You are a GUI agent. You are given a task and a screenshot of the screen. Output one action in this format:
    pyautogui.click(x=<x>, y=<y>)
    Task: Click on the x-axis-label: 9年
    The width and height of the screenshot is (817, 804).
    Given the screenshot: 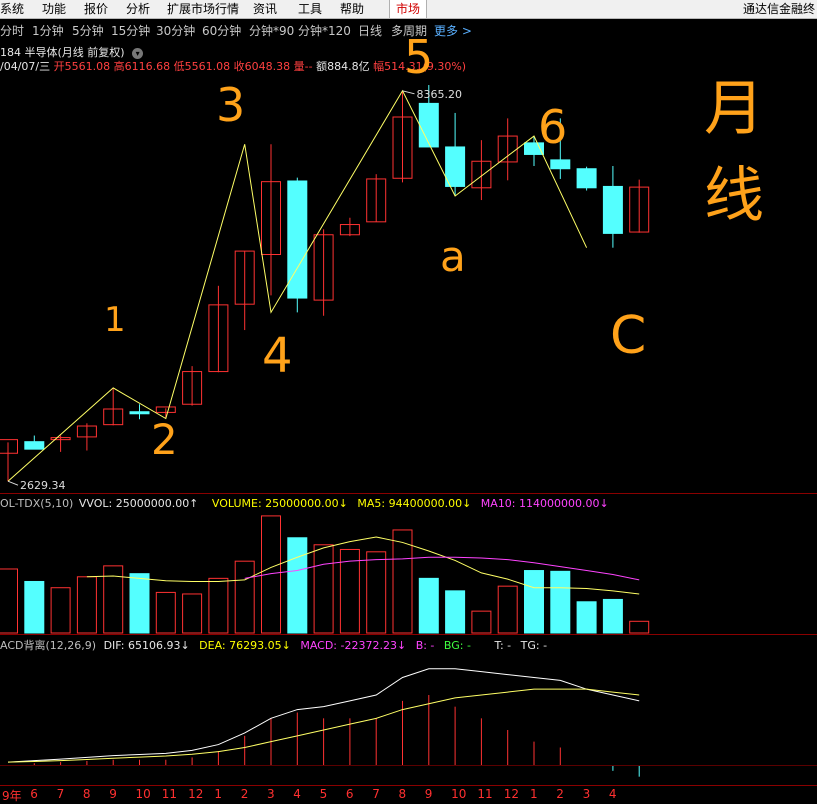 What is the action you would take?
    pyautogui.click(x=12, y=796)
    